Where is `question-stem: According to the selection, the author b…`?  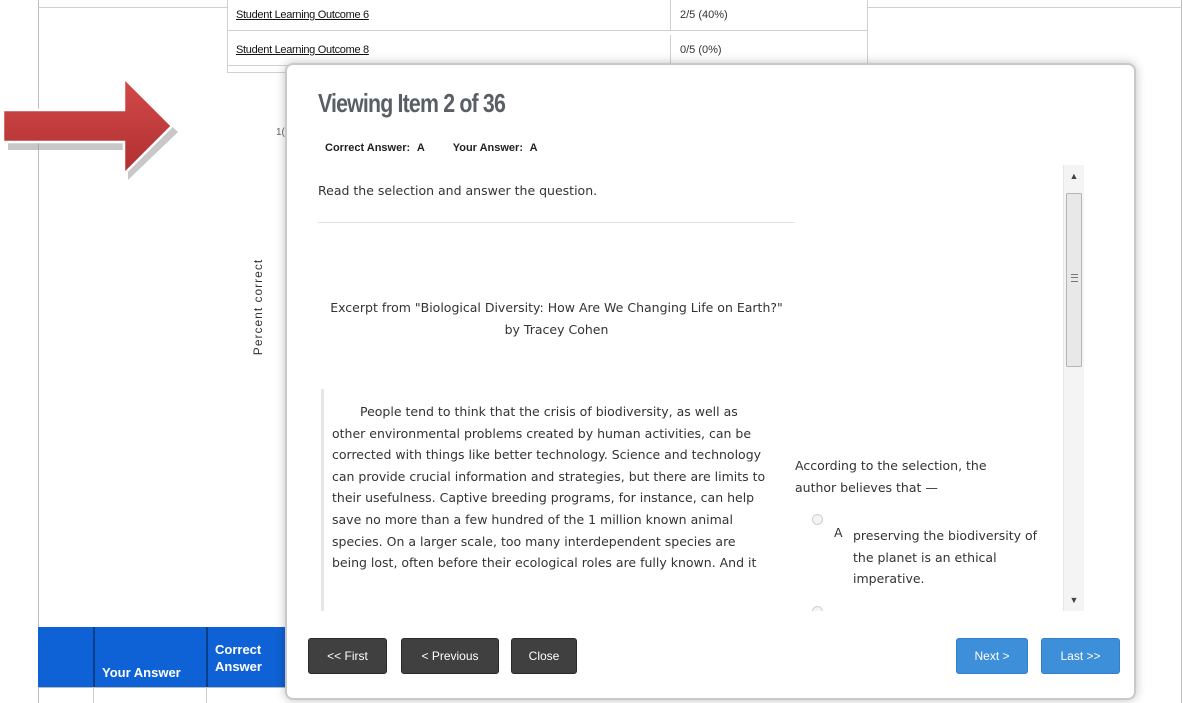 question-stem: According to the selection, the author b… is located at coordinates (891, 476).